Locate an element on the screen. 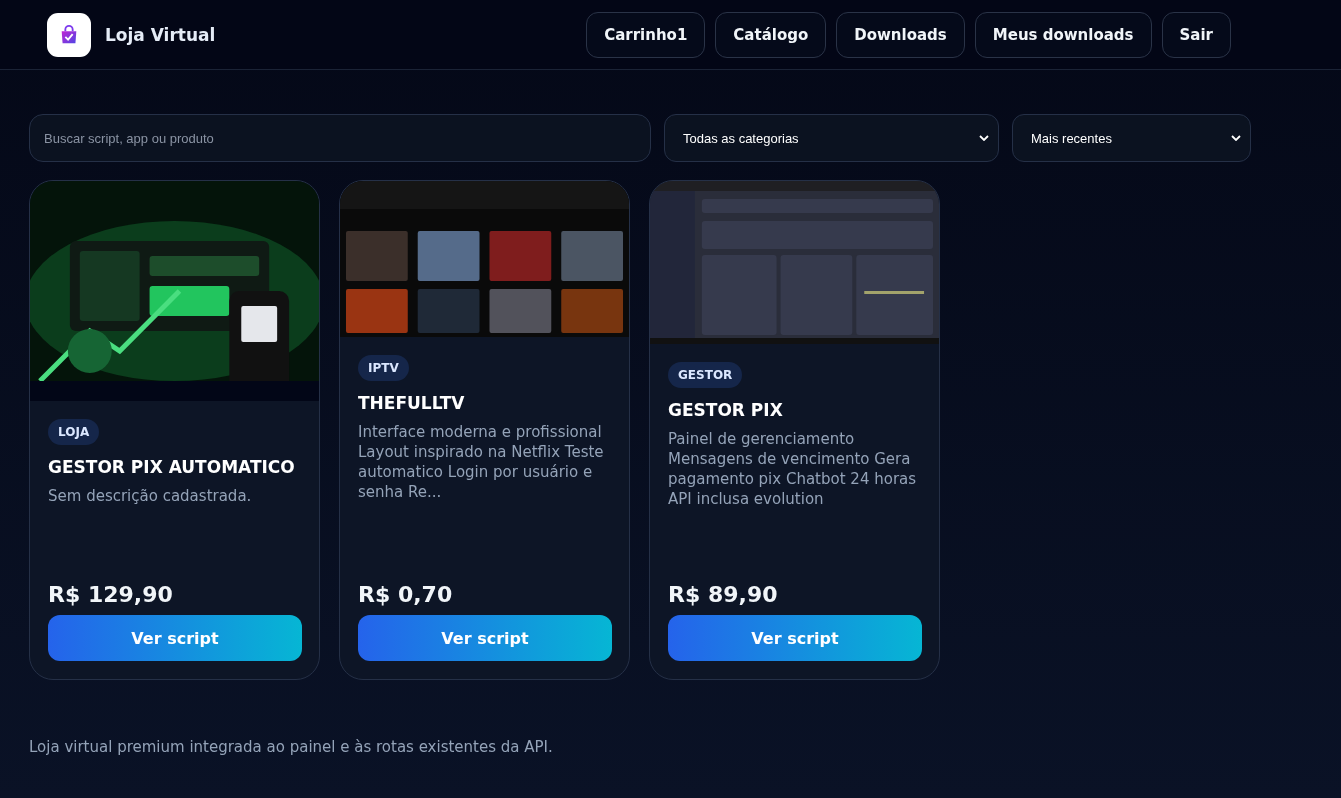  product-price: R$ 129,90 is located at coordinates (110, 594).